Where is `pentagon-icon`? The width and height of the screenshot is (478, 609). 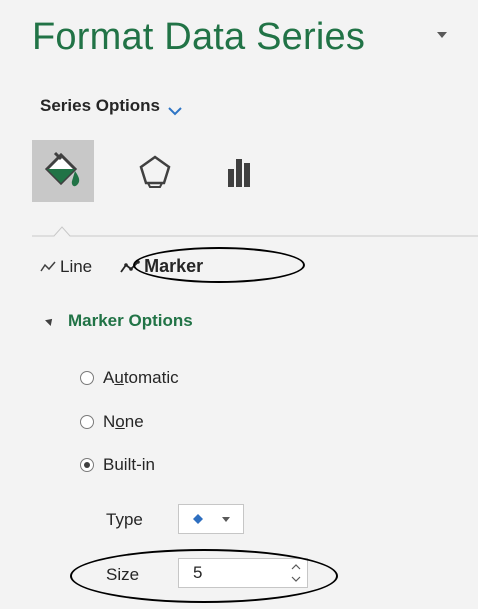
pentagon-icon is located at coordinates (155, 171).